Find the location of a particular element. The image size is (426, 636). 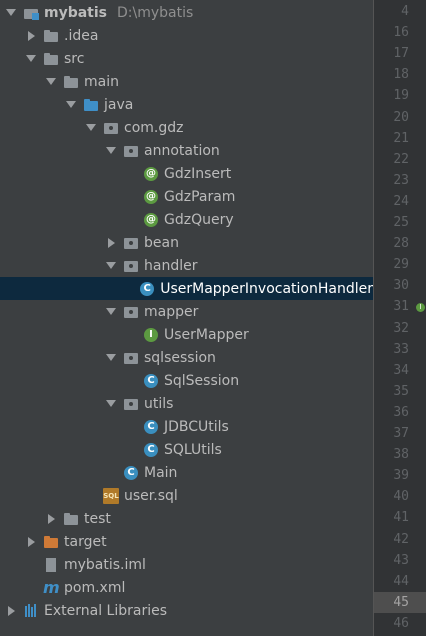

line-number: 45 is located at coordinates (401, 602).